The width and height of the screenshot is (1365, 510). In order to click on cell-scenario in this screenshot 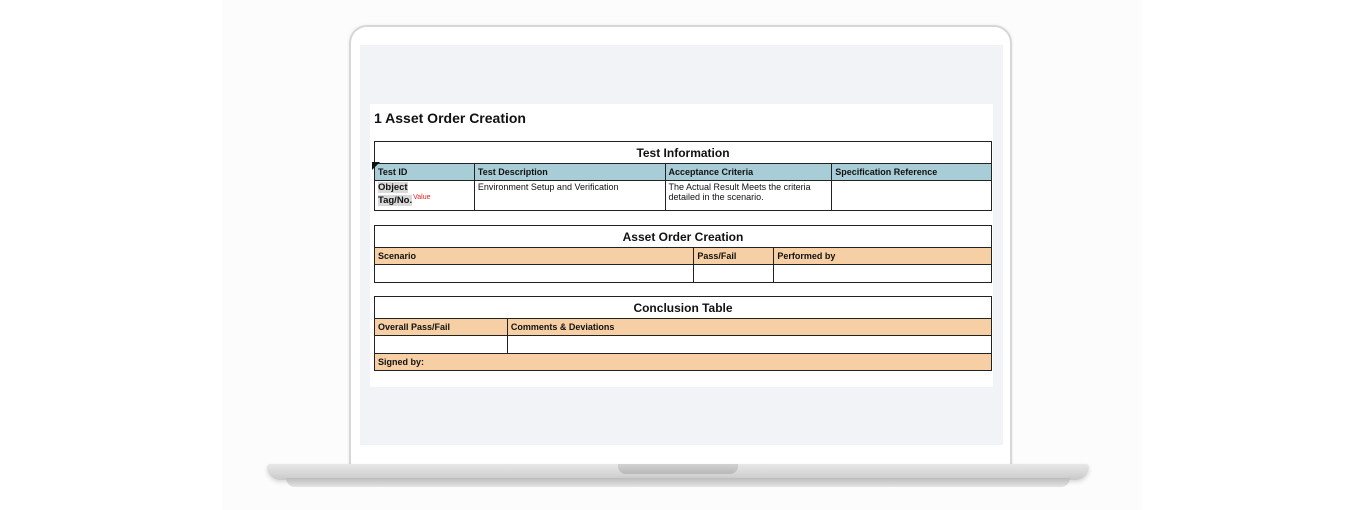, I will do `click(534, 273)`.